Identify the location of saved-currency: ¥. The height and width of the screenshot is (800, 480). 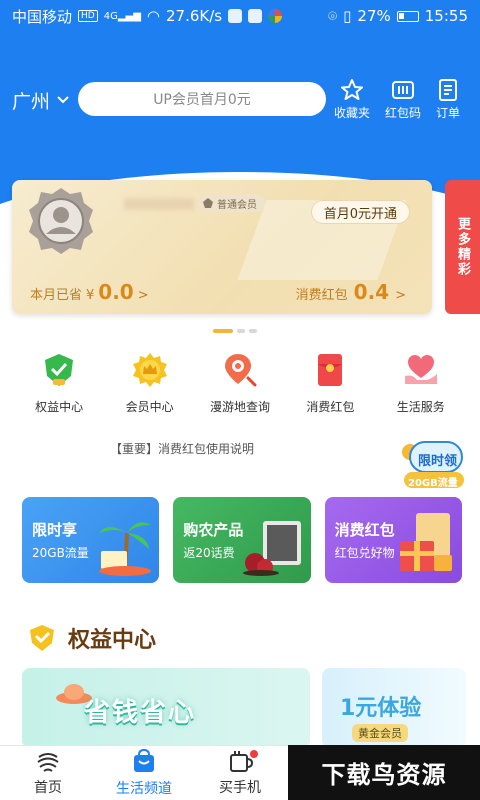
(90, 295).